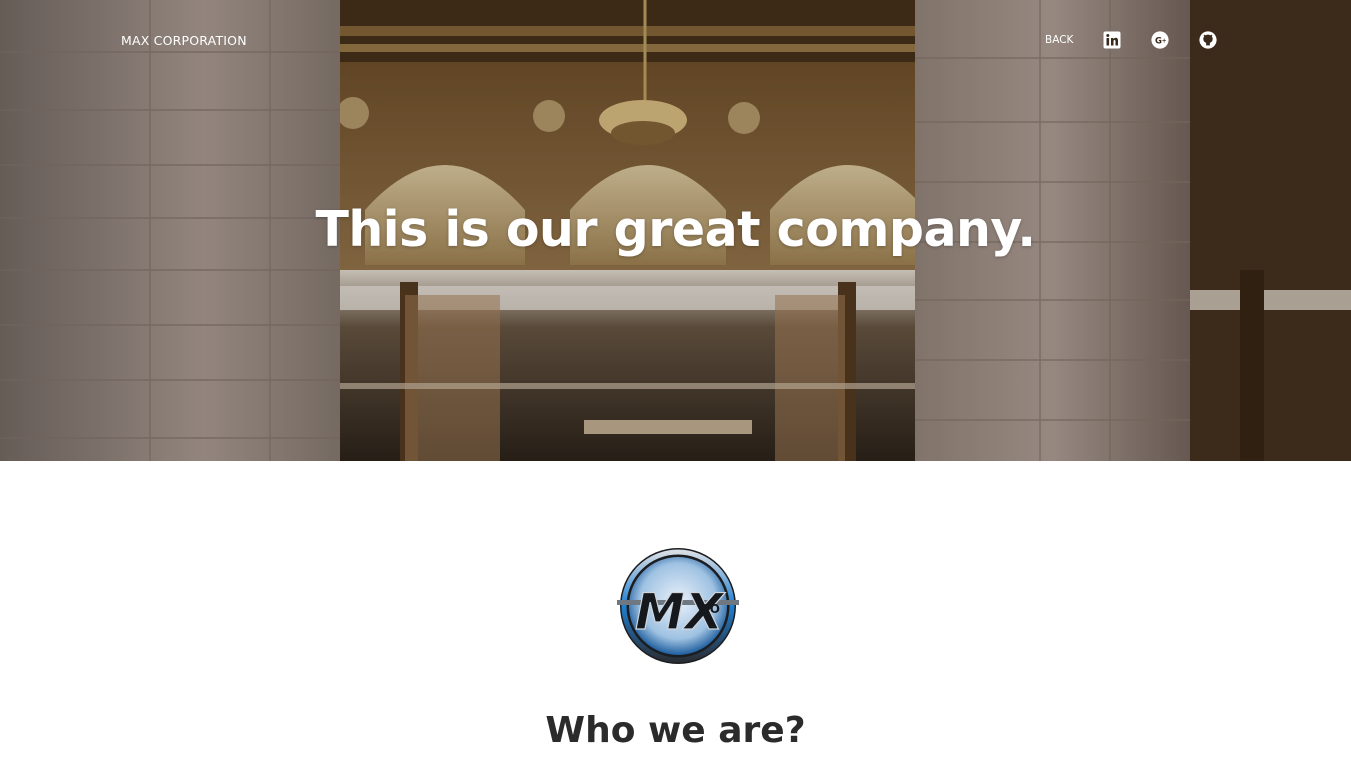 This screenshot has height=768, width=1351. Describe the element at coordinates (675, 730) in the screenshot. I see `section-title: Who we are?` at that location.